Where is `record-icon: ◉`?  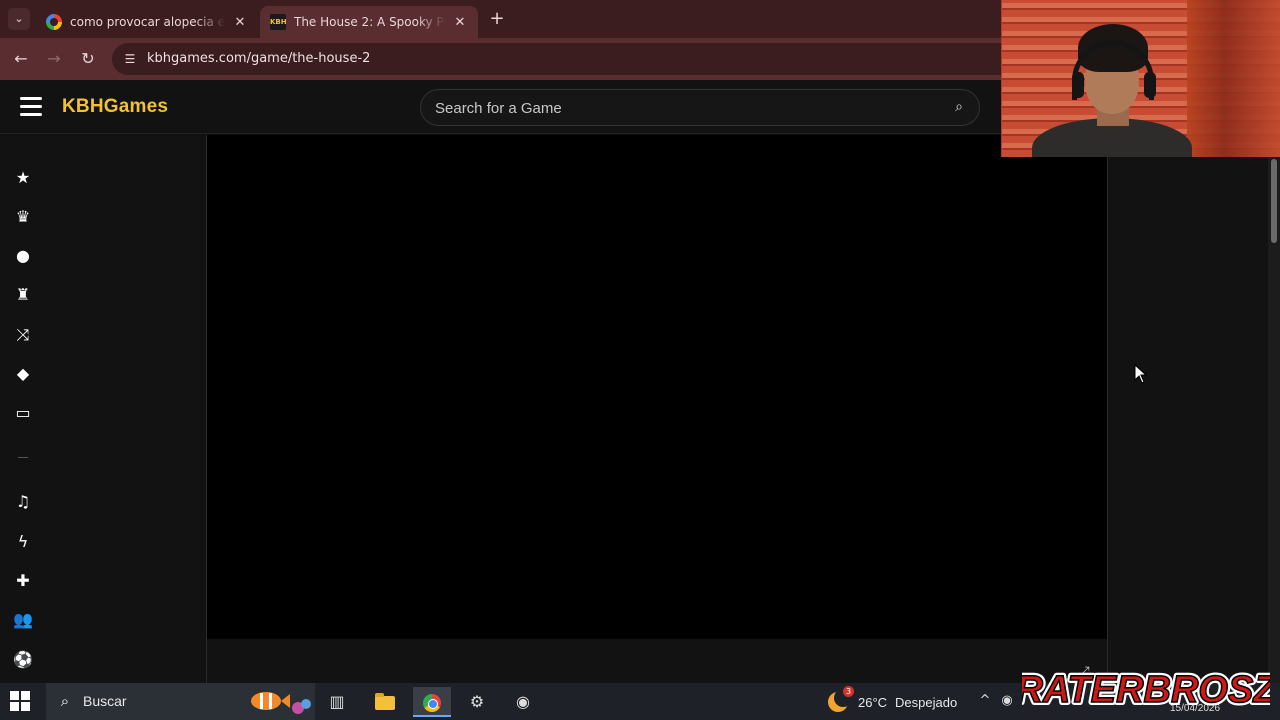 record-icon: ◉ is located at coordinates (523, 701).